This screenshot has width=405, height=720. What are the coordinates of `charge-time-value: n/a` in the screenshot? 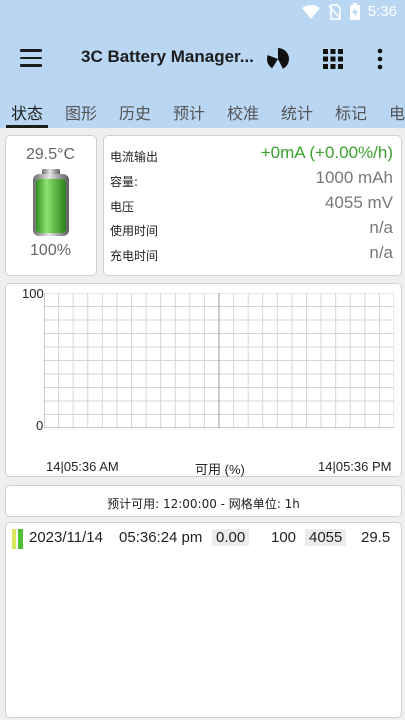 It's located at (381, 252).